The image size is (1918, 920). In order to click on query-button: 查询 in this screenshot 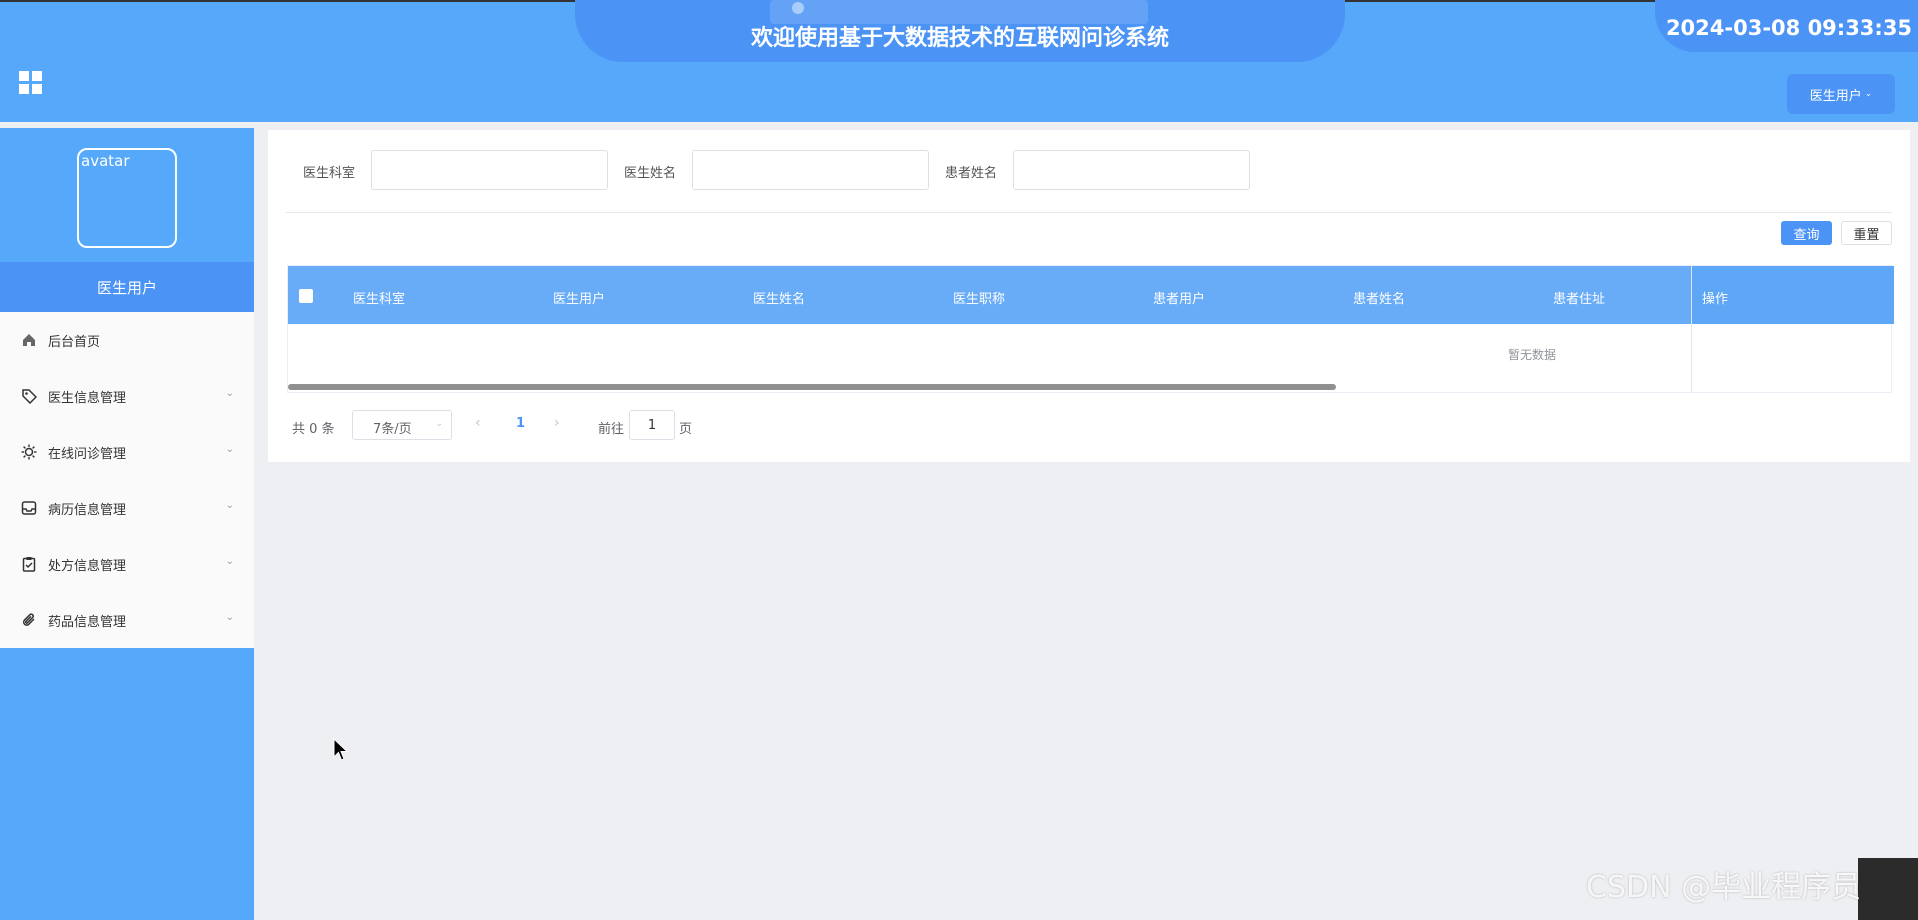, I will do `click(1806, 233)`.